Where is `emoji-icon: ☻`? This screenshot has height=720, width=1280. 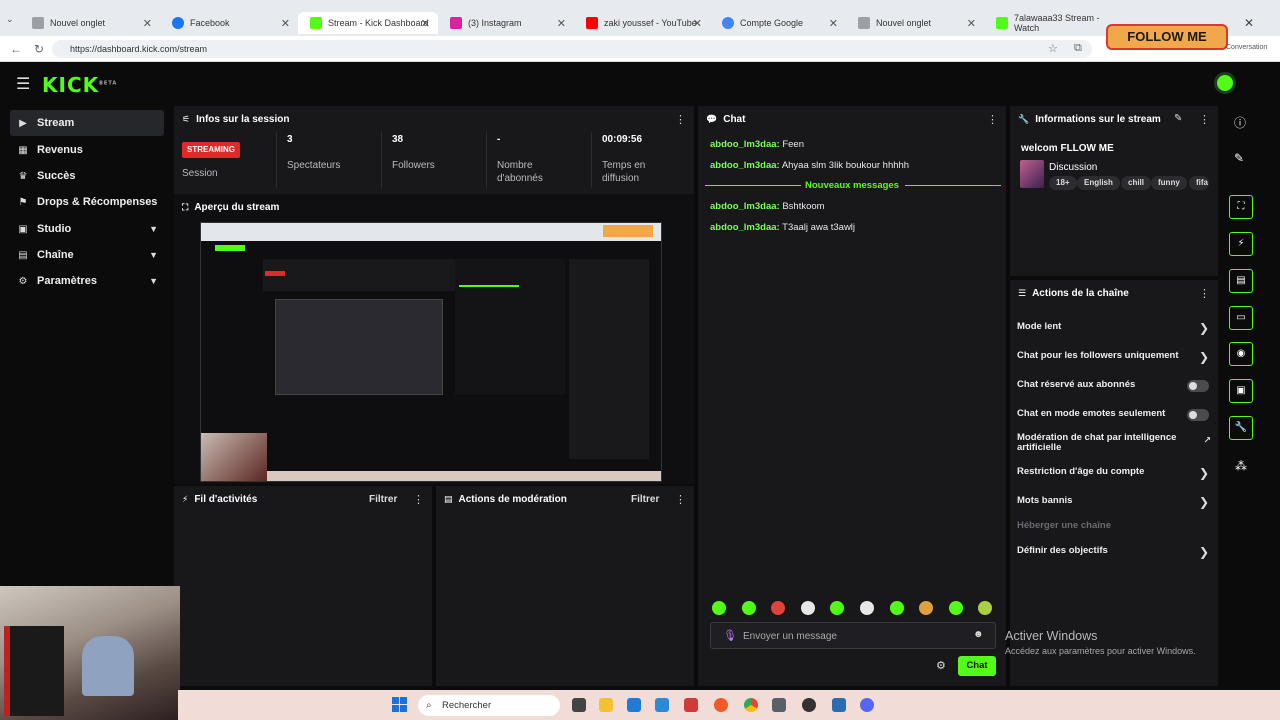 emoji-icon: ☻ is located at coordinates (978, 634).